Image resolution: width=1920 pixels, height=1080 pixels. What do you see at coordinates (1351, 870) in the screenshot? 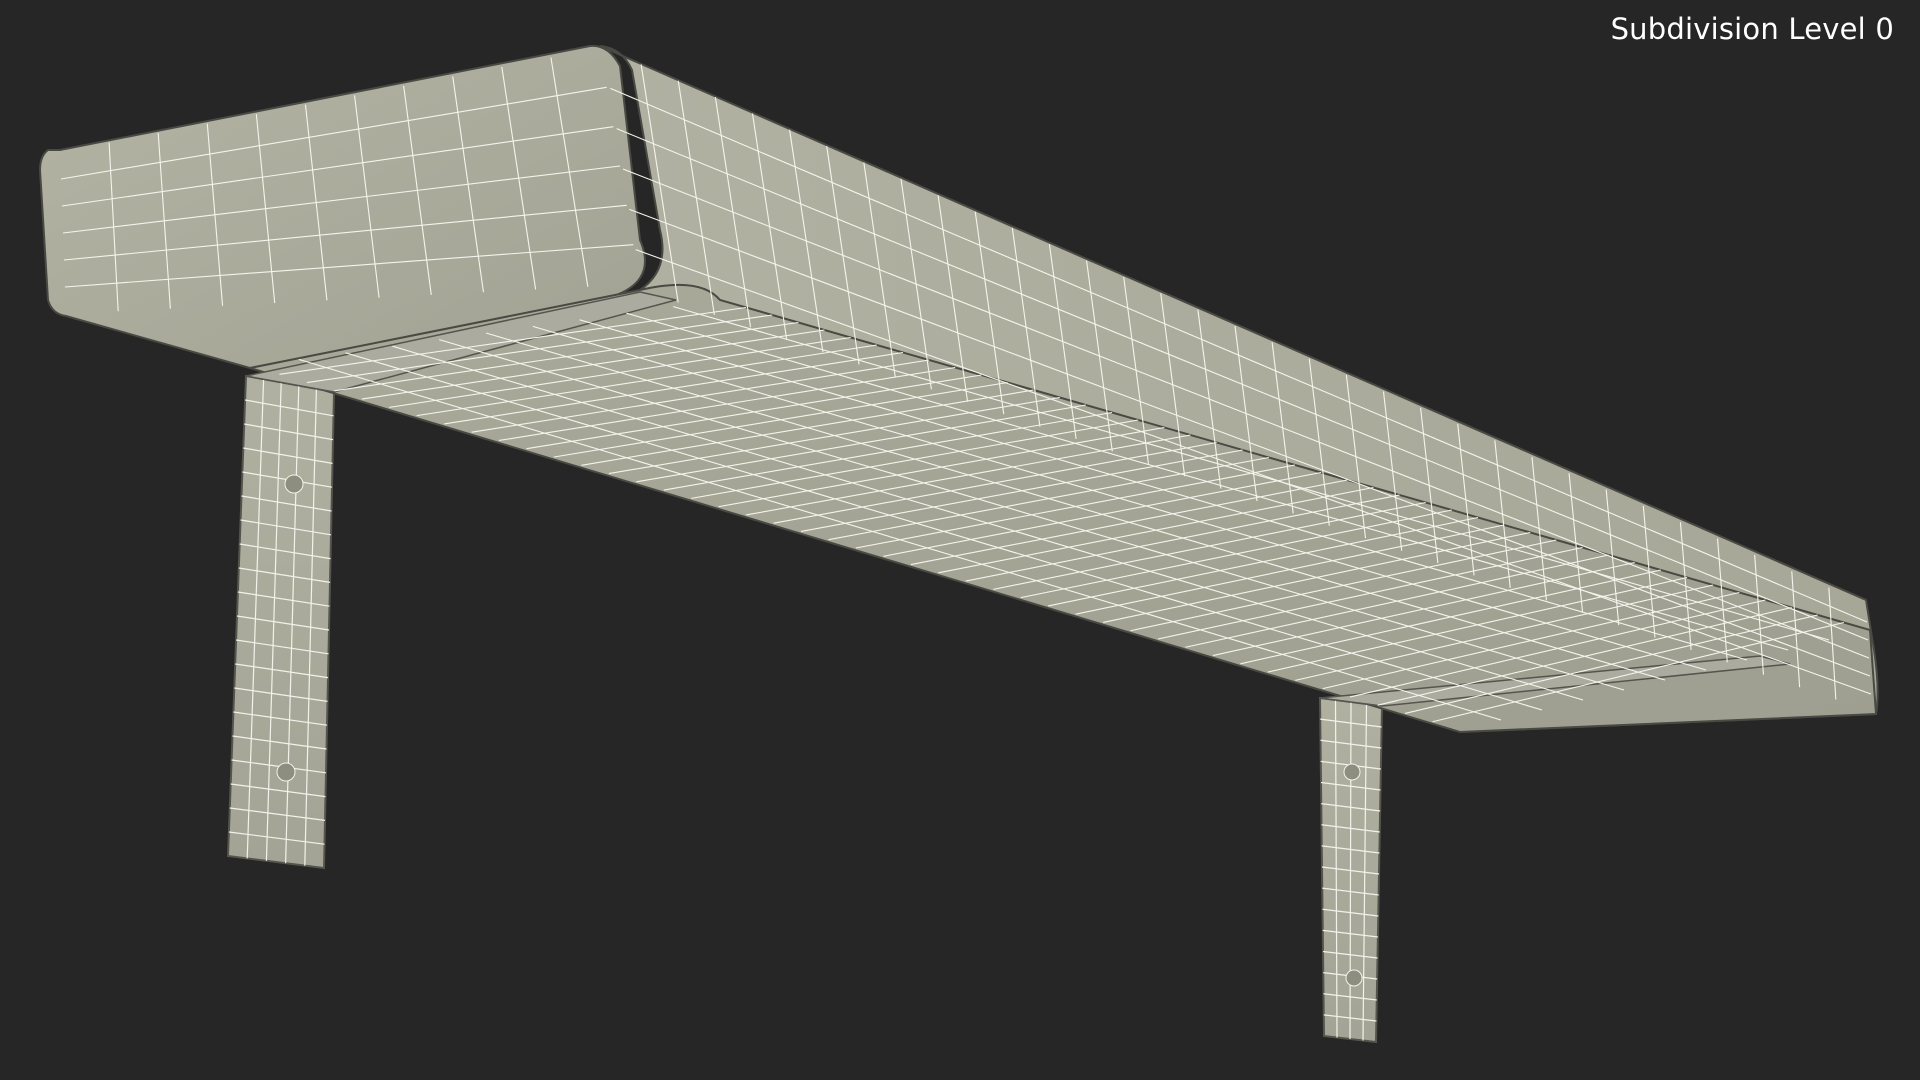
I see `right-bracket` at bounding box center [1351, 870].